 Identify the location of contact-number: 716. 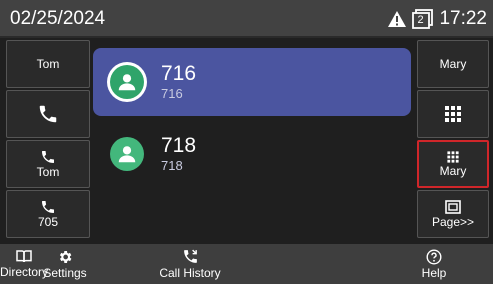
(172, 93).